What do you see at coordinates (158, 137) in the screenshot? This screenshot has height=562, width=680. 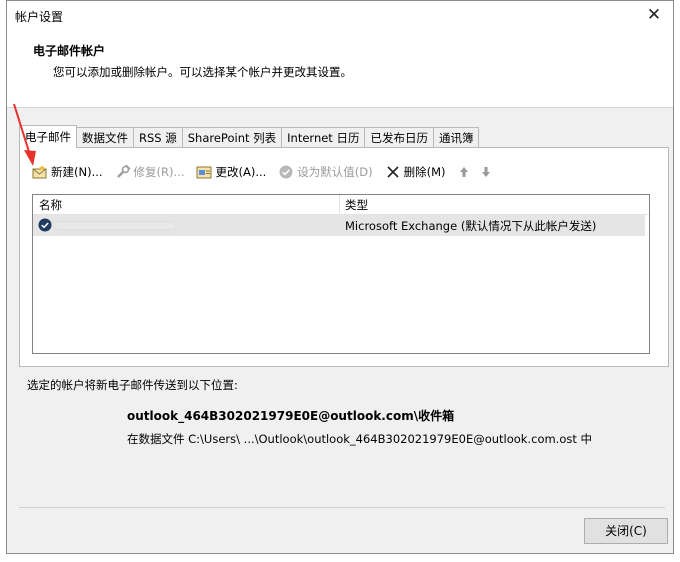 I see `tab-rss-feeds: RSS 源` at bounding box center [158, 137].